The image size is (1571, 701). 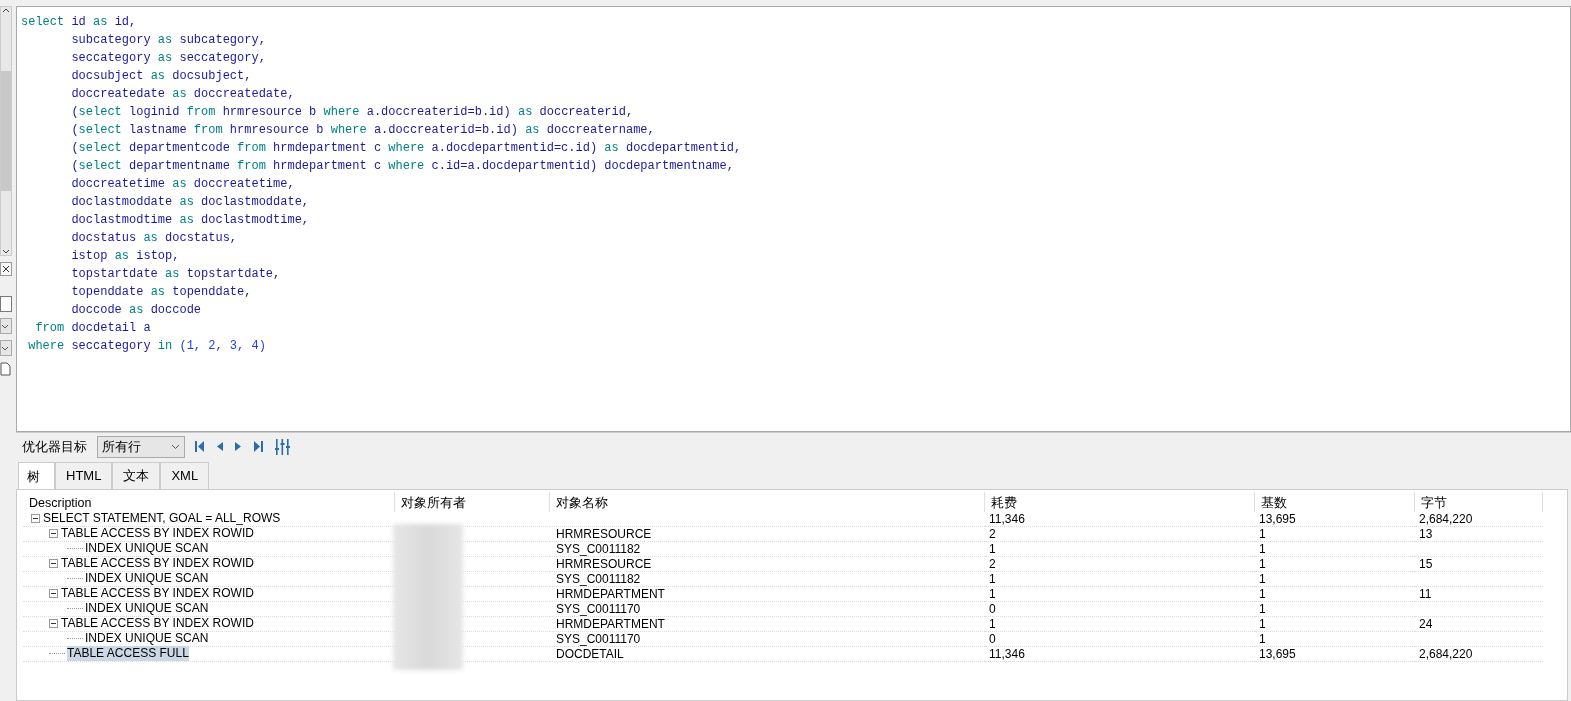 I want to click on tab: XML, so click(x=185, y=475).